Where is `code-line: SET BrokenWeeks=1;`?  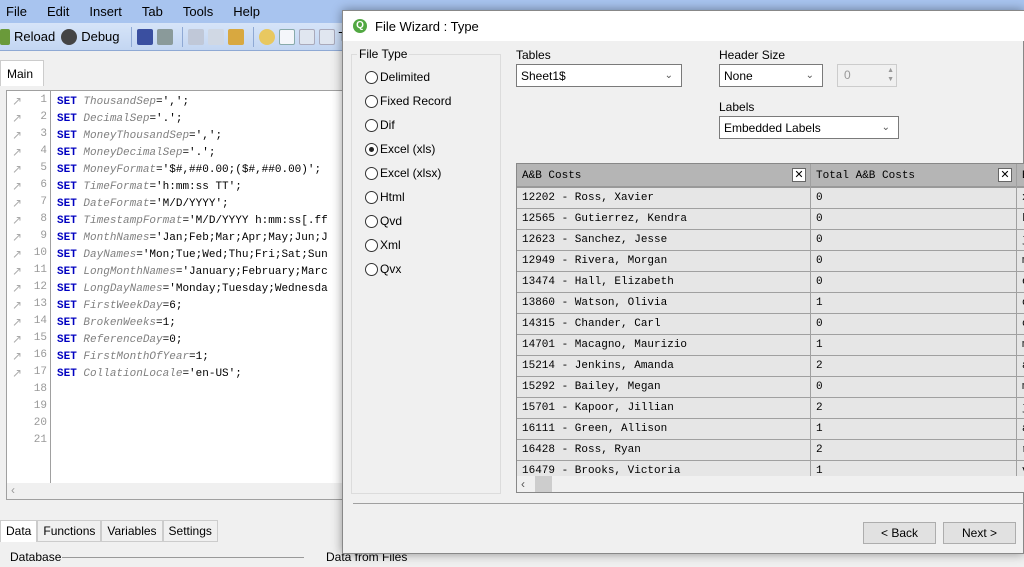 code-line: SET BrokenWeeks=1; is located at coordinates (116, 323).